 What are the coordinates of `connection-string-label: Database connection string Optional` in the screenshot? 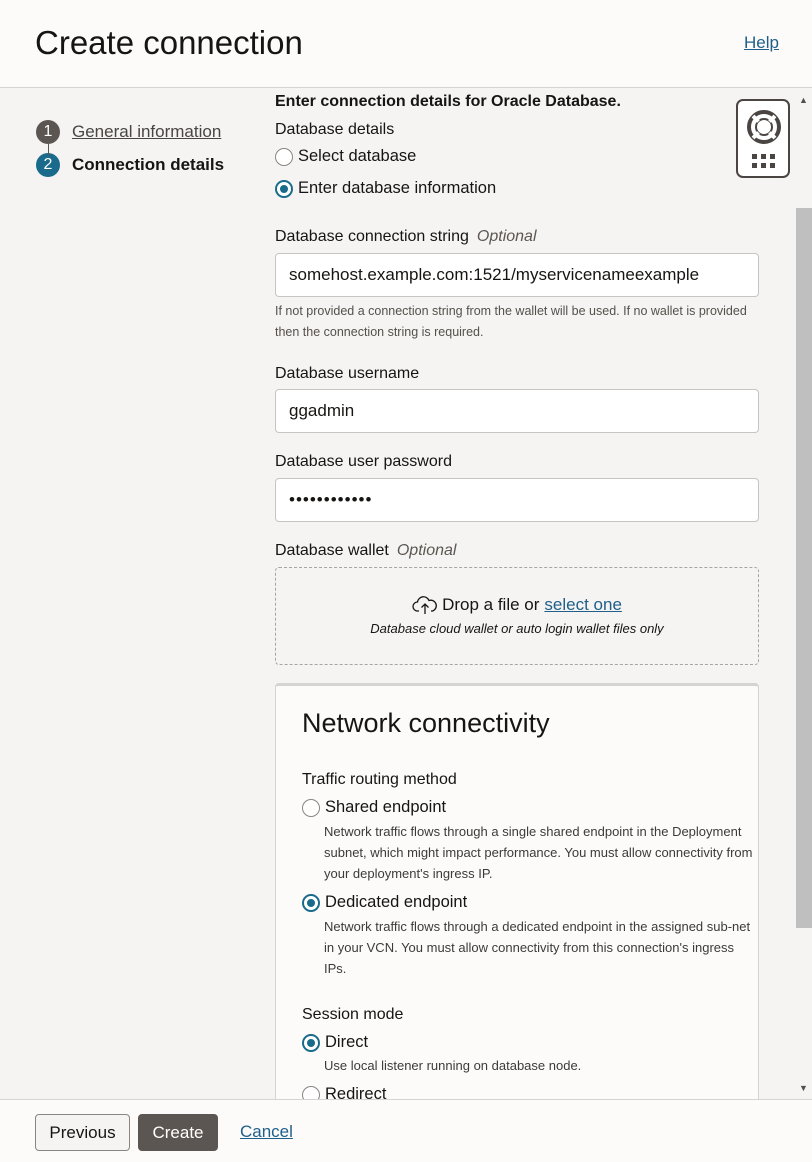 It's located at (406, 237).